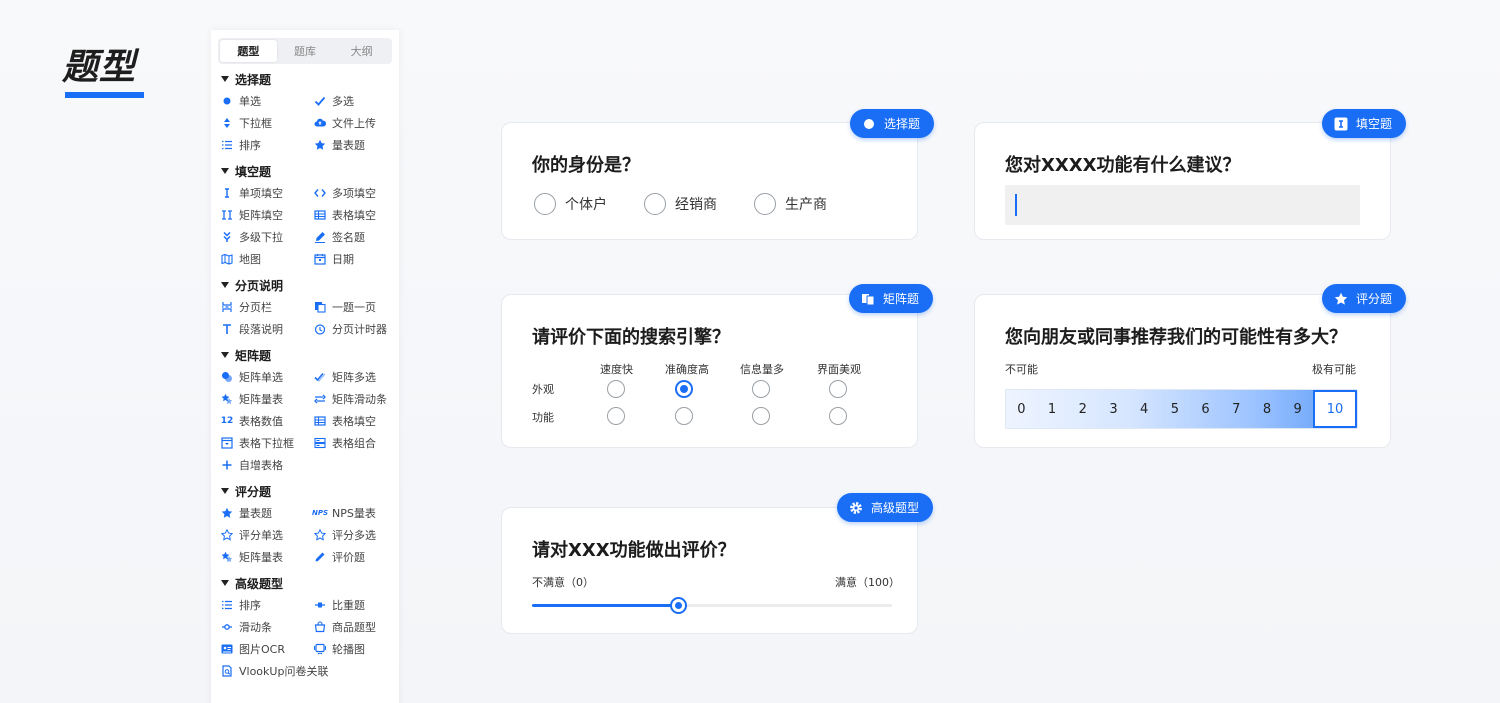  I want to click on sidebar-item: 分页计时器, so click(356, 329).